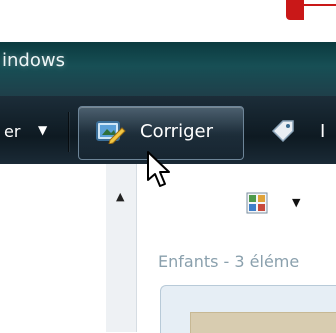 The width and height of the screenshot is (336, 333). What do you see at coordinates (33, 60) in the screenshot?
I see `window-title: indows` at bounding box center [33, 60].